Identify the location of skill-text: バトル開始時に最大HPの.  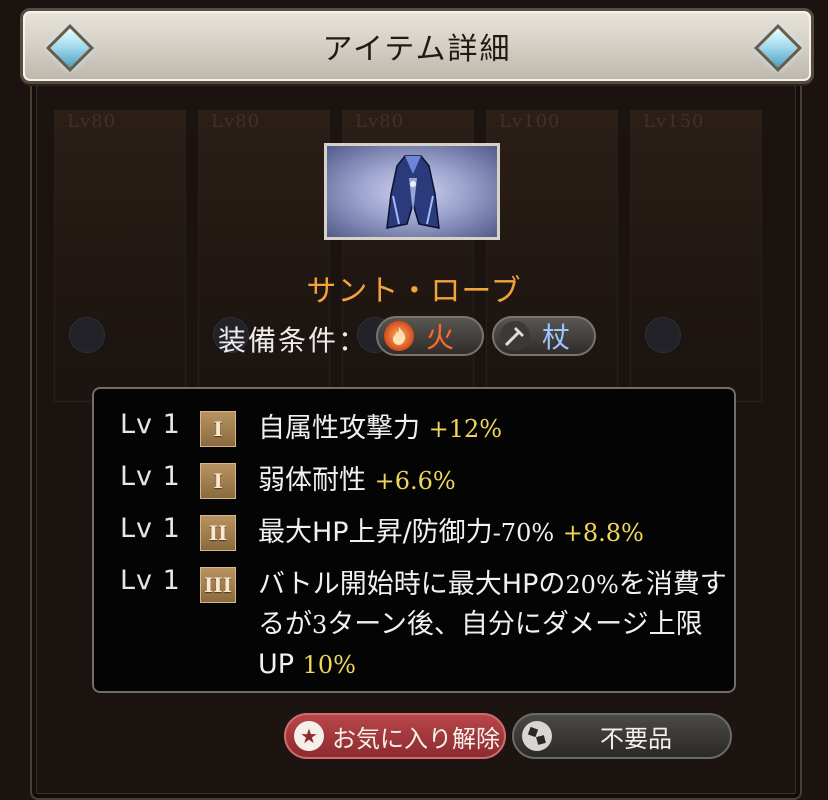
(412, 584).